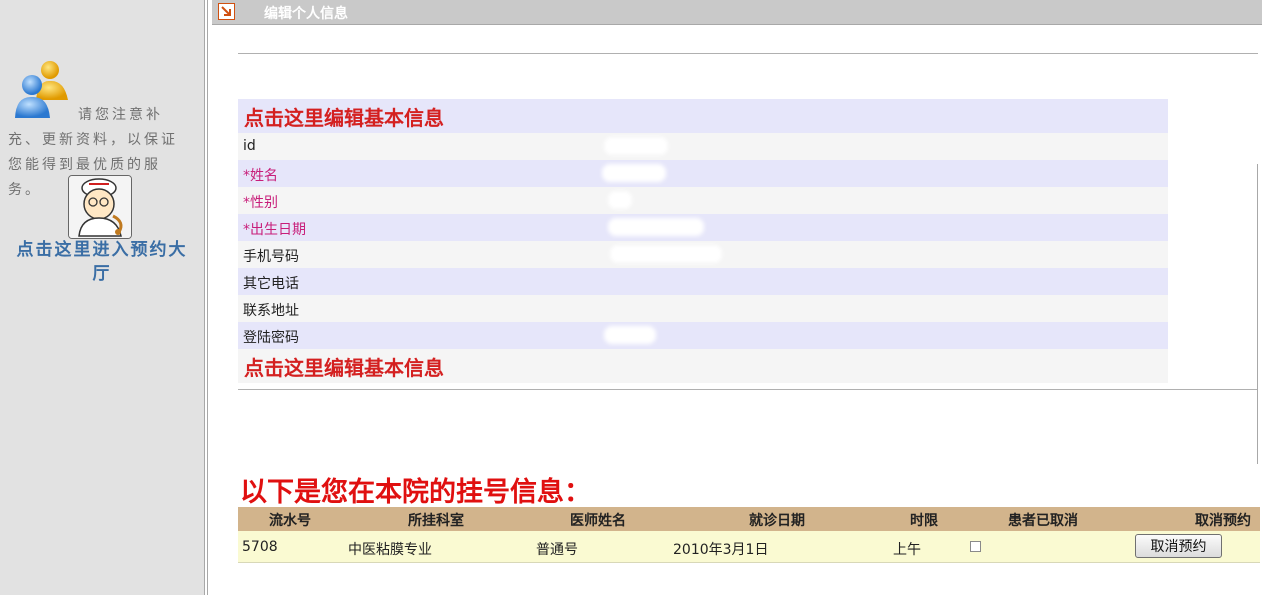  What do you see at coordinates (290, 521) in the screenshot?
I see `column-header-serial: 流水号` at bounding box center [290, 521].